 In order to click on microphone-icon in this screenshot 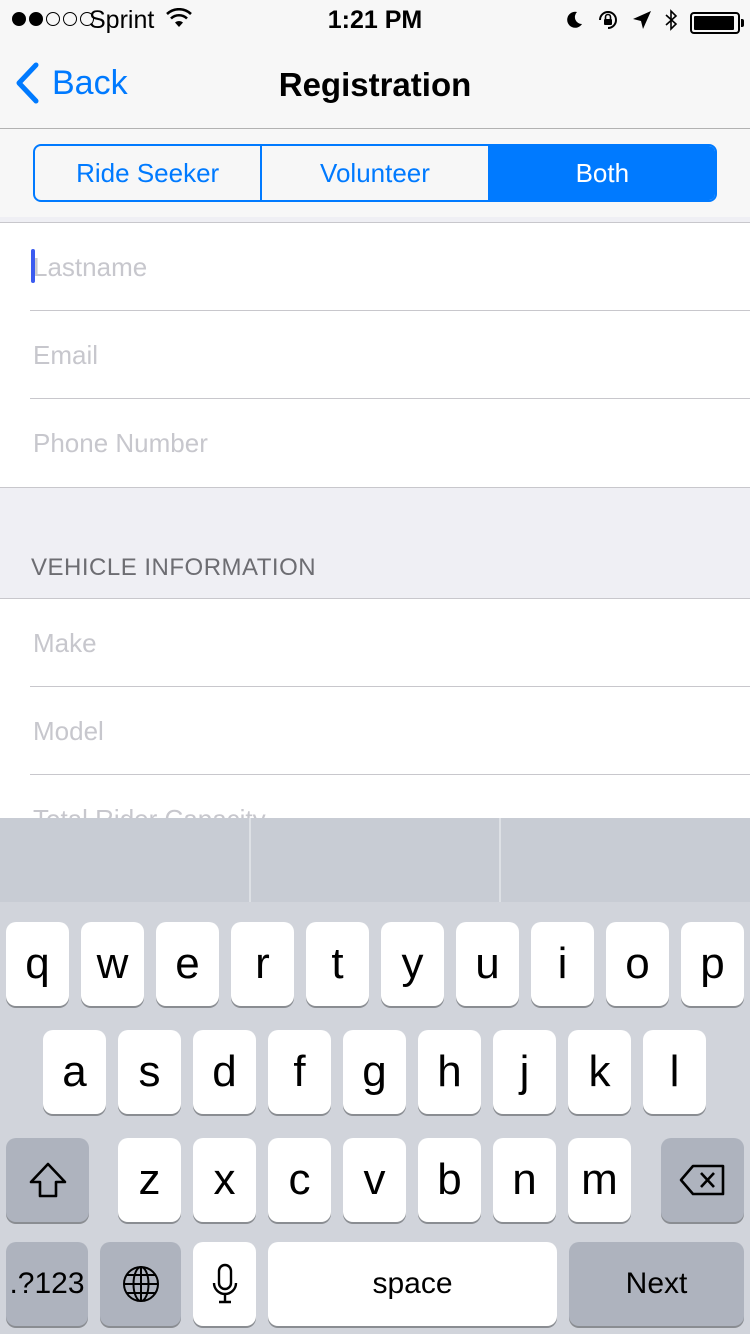, I will do `click(224, 1283)`.